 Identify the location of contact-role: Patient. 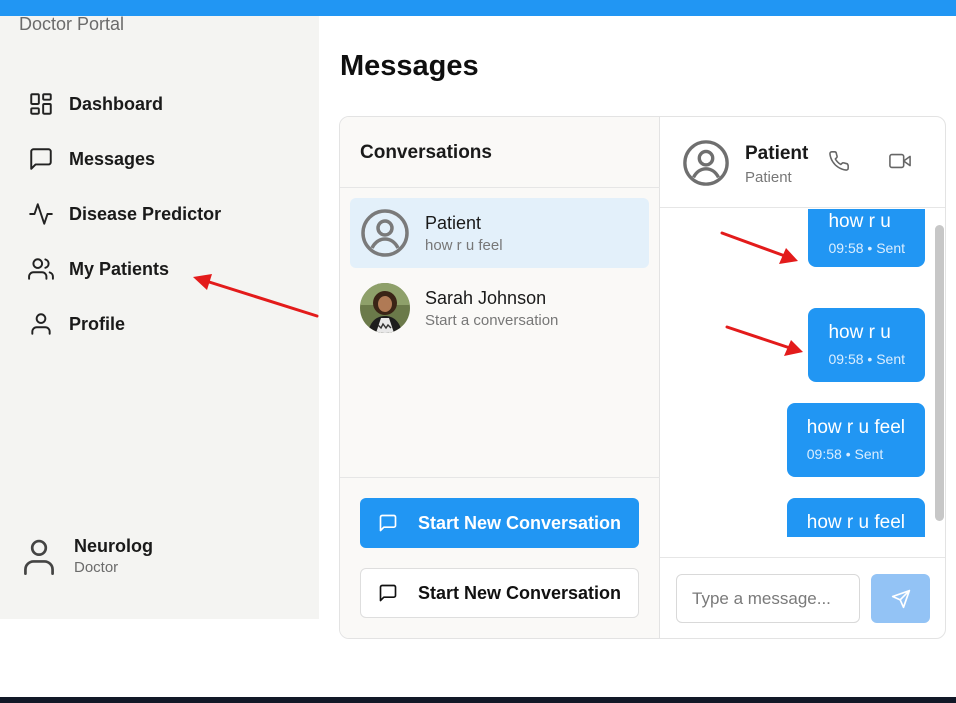
(768, 177).